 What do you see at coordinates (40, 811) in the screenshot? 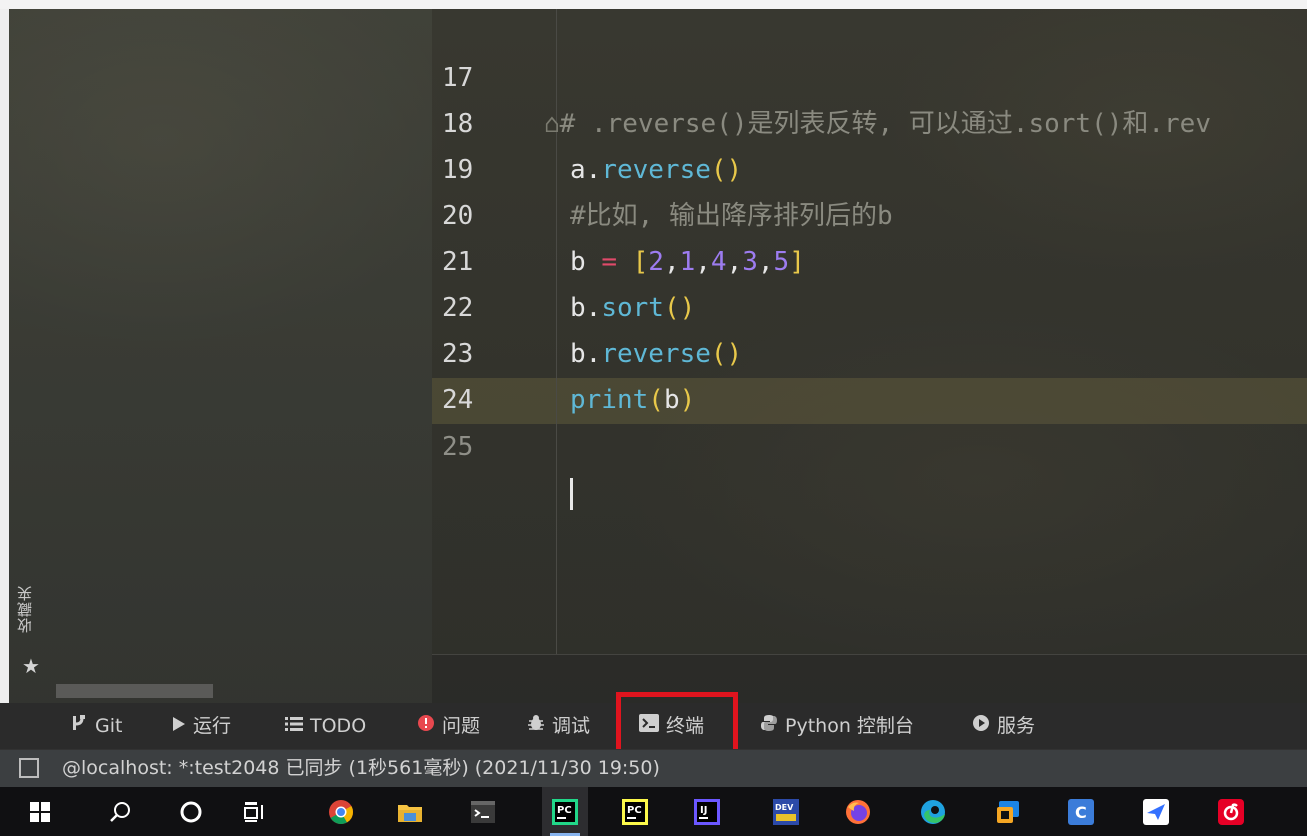
I see `windows-start-icon` at bounding box center [40, 811].